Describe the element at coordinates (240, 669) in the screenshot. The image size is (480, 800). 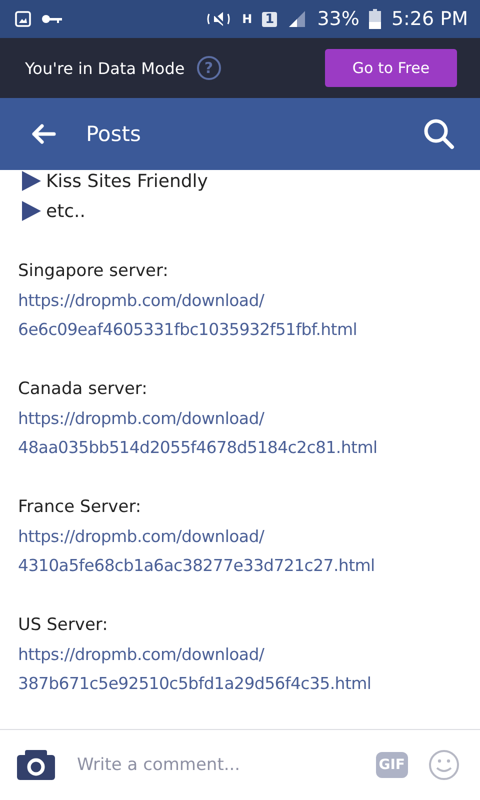
I see `download-link: https://dropmb.com/download/ 387b671c5e92510c5bfd1a29d56f4c35.html` at that location.